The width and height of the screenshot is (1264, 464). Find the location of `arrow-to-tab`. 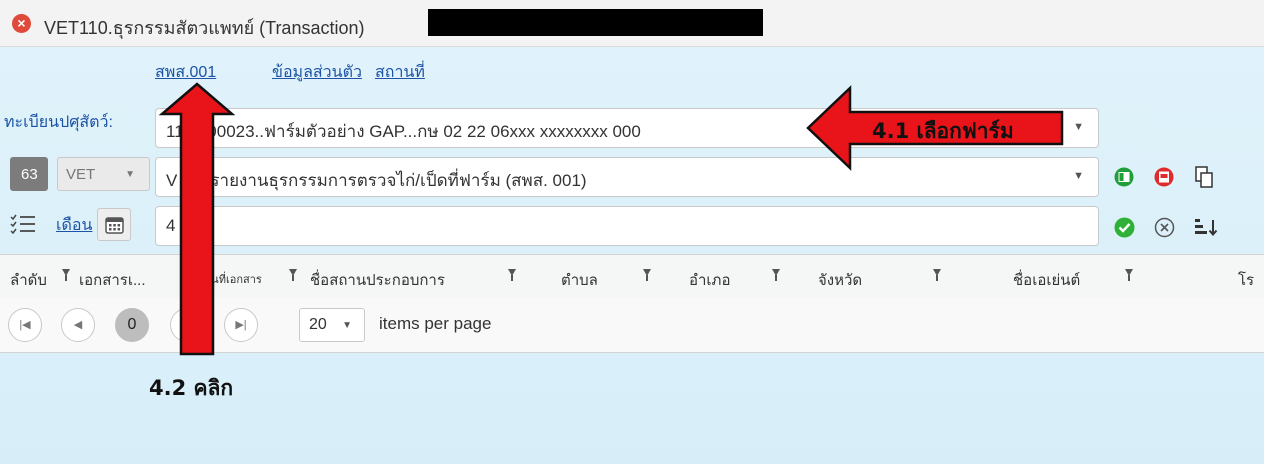

arrow-to-tab is located at coordinates (197, 219).